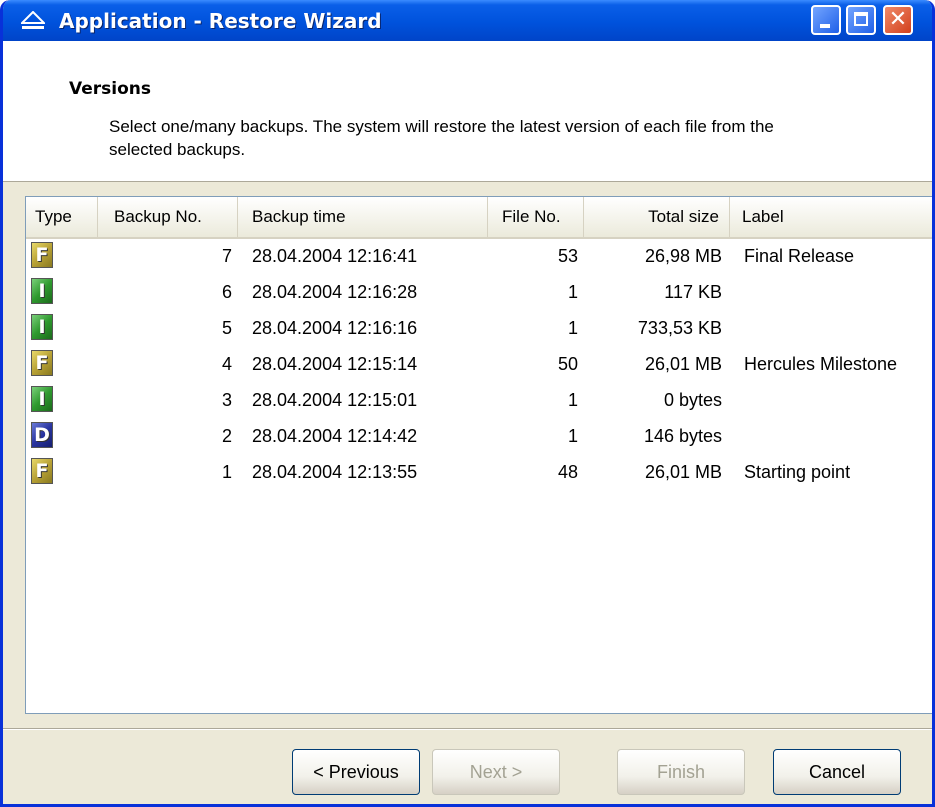  I want to click on table-row: I 5 28.04.2004 12:16:16 1 733,53 KB, so click(479, 328).